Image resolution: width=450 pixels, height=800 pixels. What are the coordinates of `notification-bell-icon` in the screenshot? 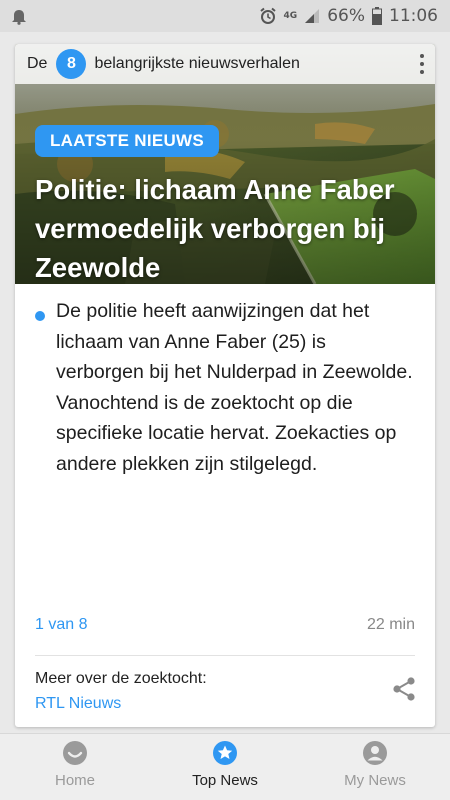 It's located at (19, 17).